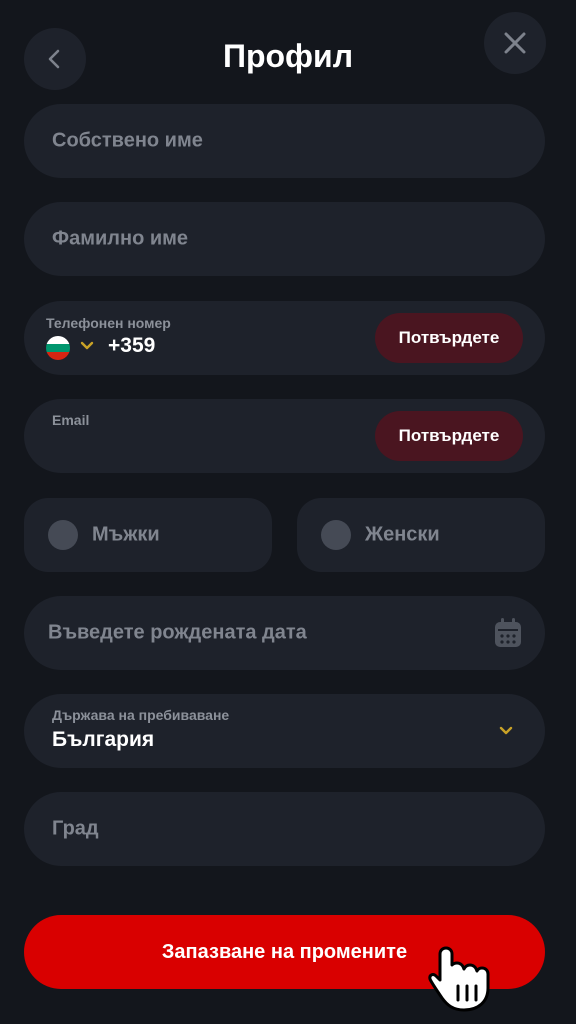  Describe the element at coordinates (132, 345) in the screenshot. I see `country-code: +359` at that location.